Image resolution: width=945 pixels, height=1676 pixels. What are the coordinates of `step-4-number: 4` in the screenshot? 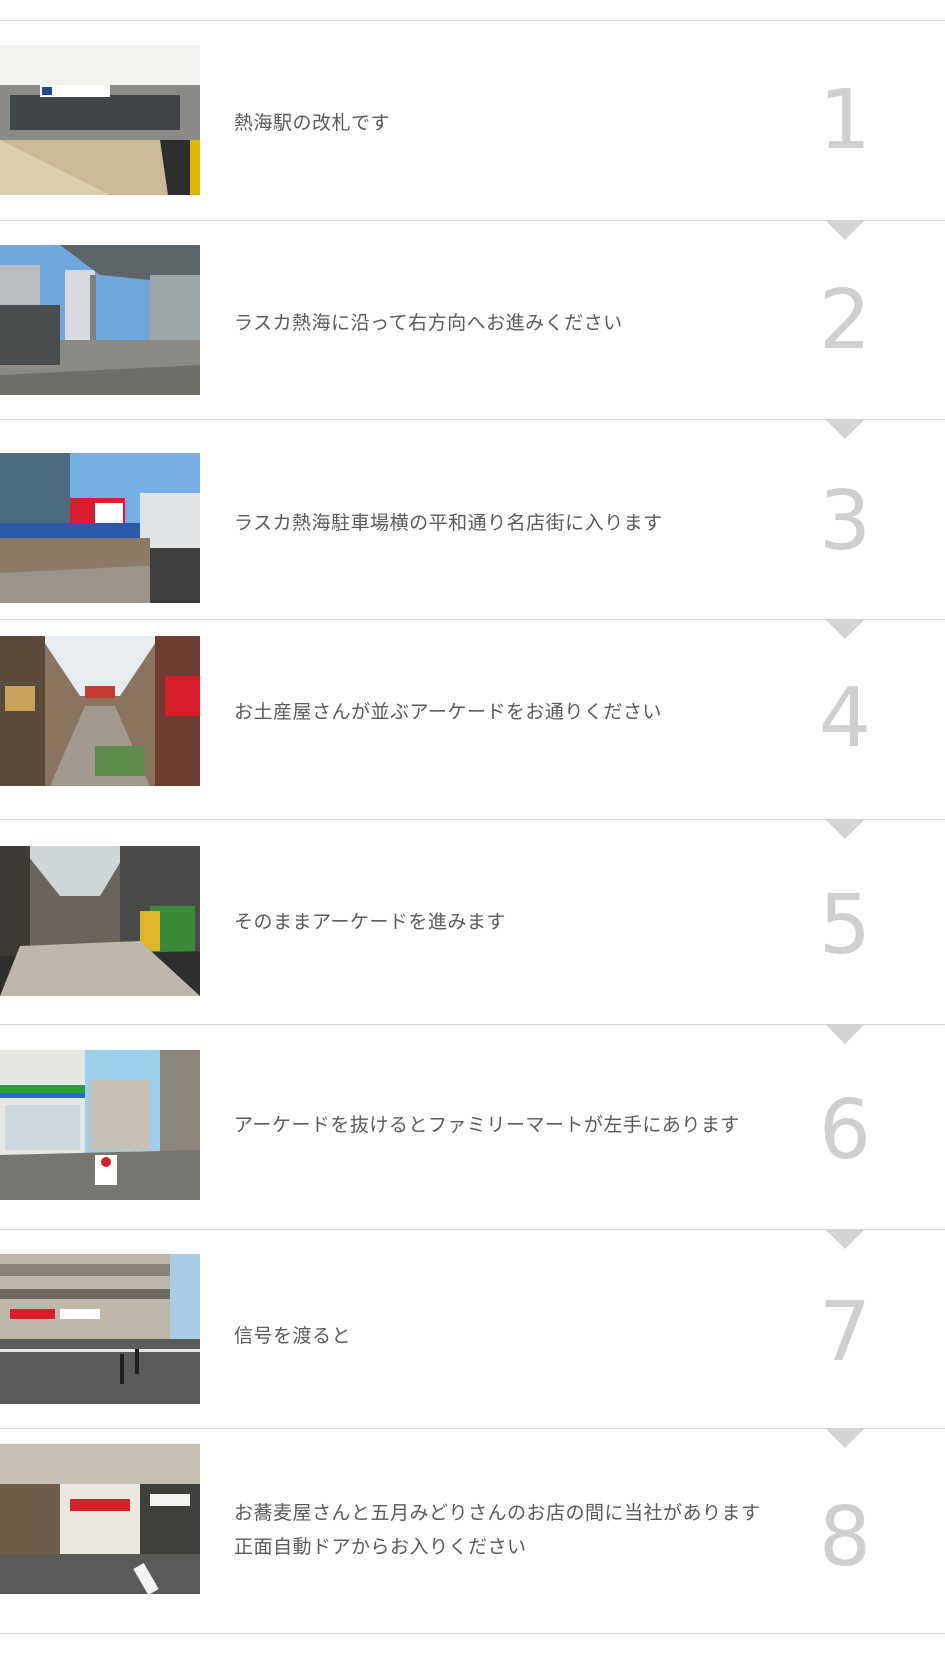 It's located at (845, 718).